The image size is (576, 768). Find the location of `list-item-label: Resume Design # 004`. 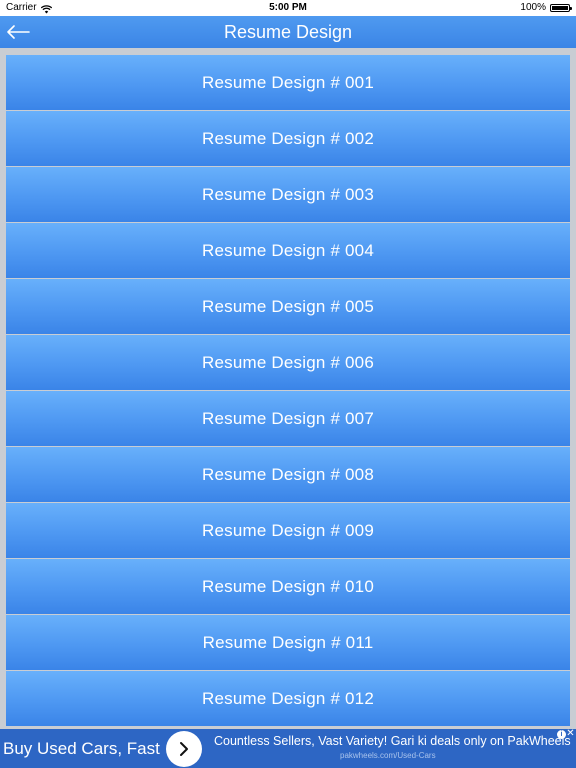

list-item-label: Resume Design # 004 is located at coordinates (287, 250).